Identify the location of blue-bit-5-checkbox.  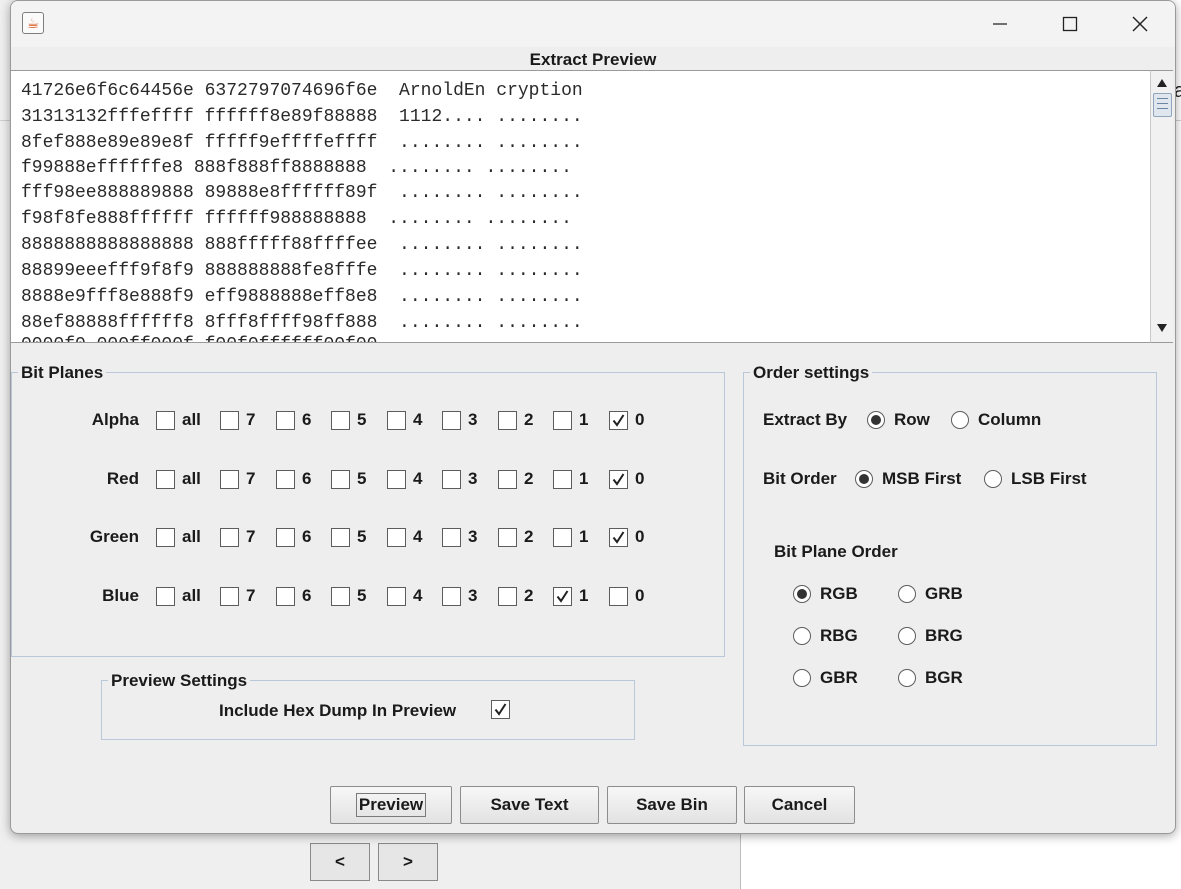
(340, 596).